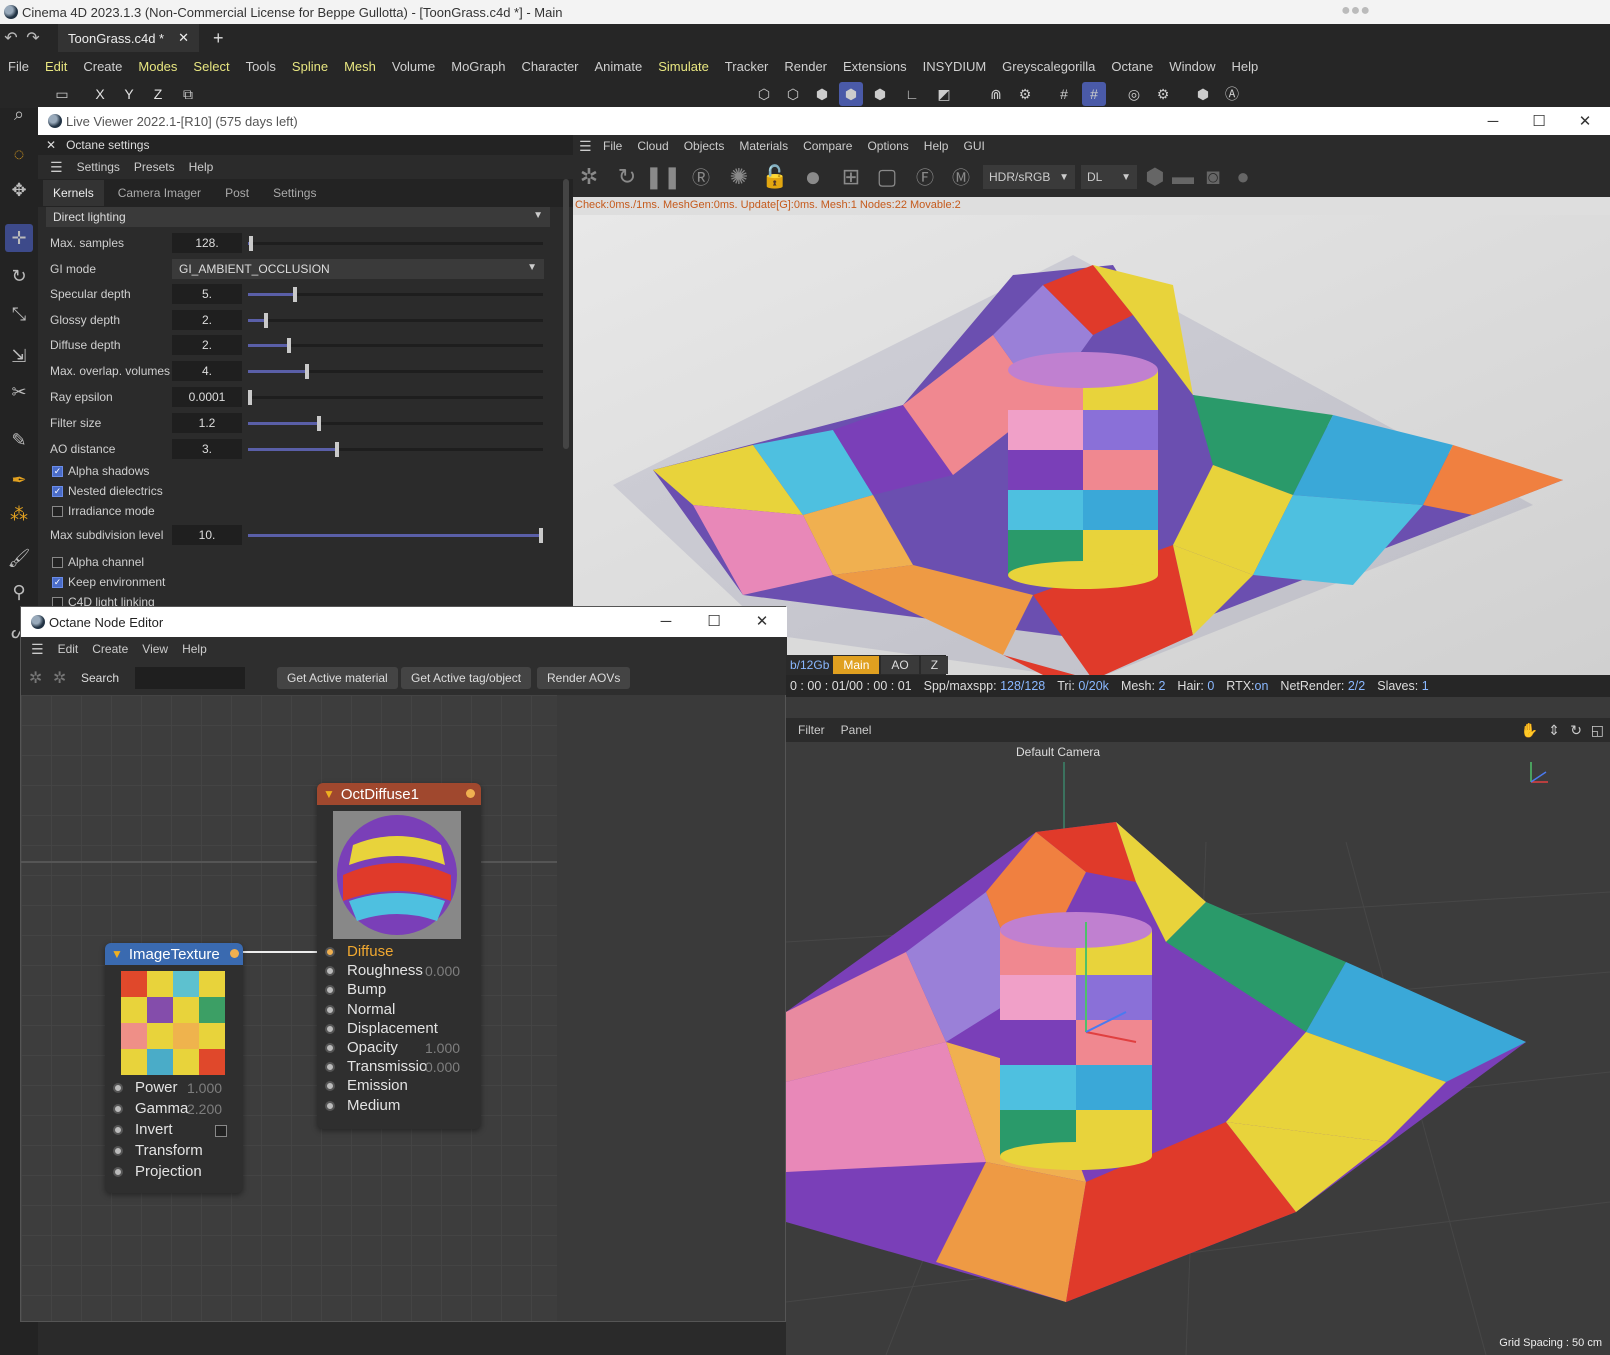 The image size is (1610, 1355). Describe the element at coordinates (157, 66) in the screenshot. I see `menu-modes: Modes` at that location.